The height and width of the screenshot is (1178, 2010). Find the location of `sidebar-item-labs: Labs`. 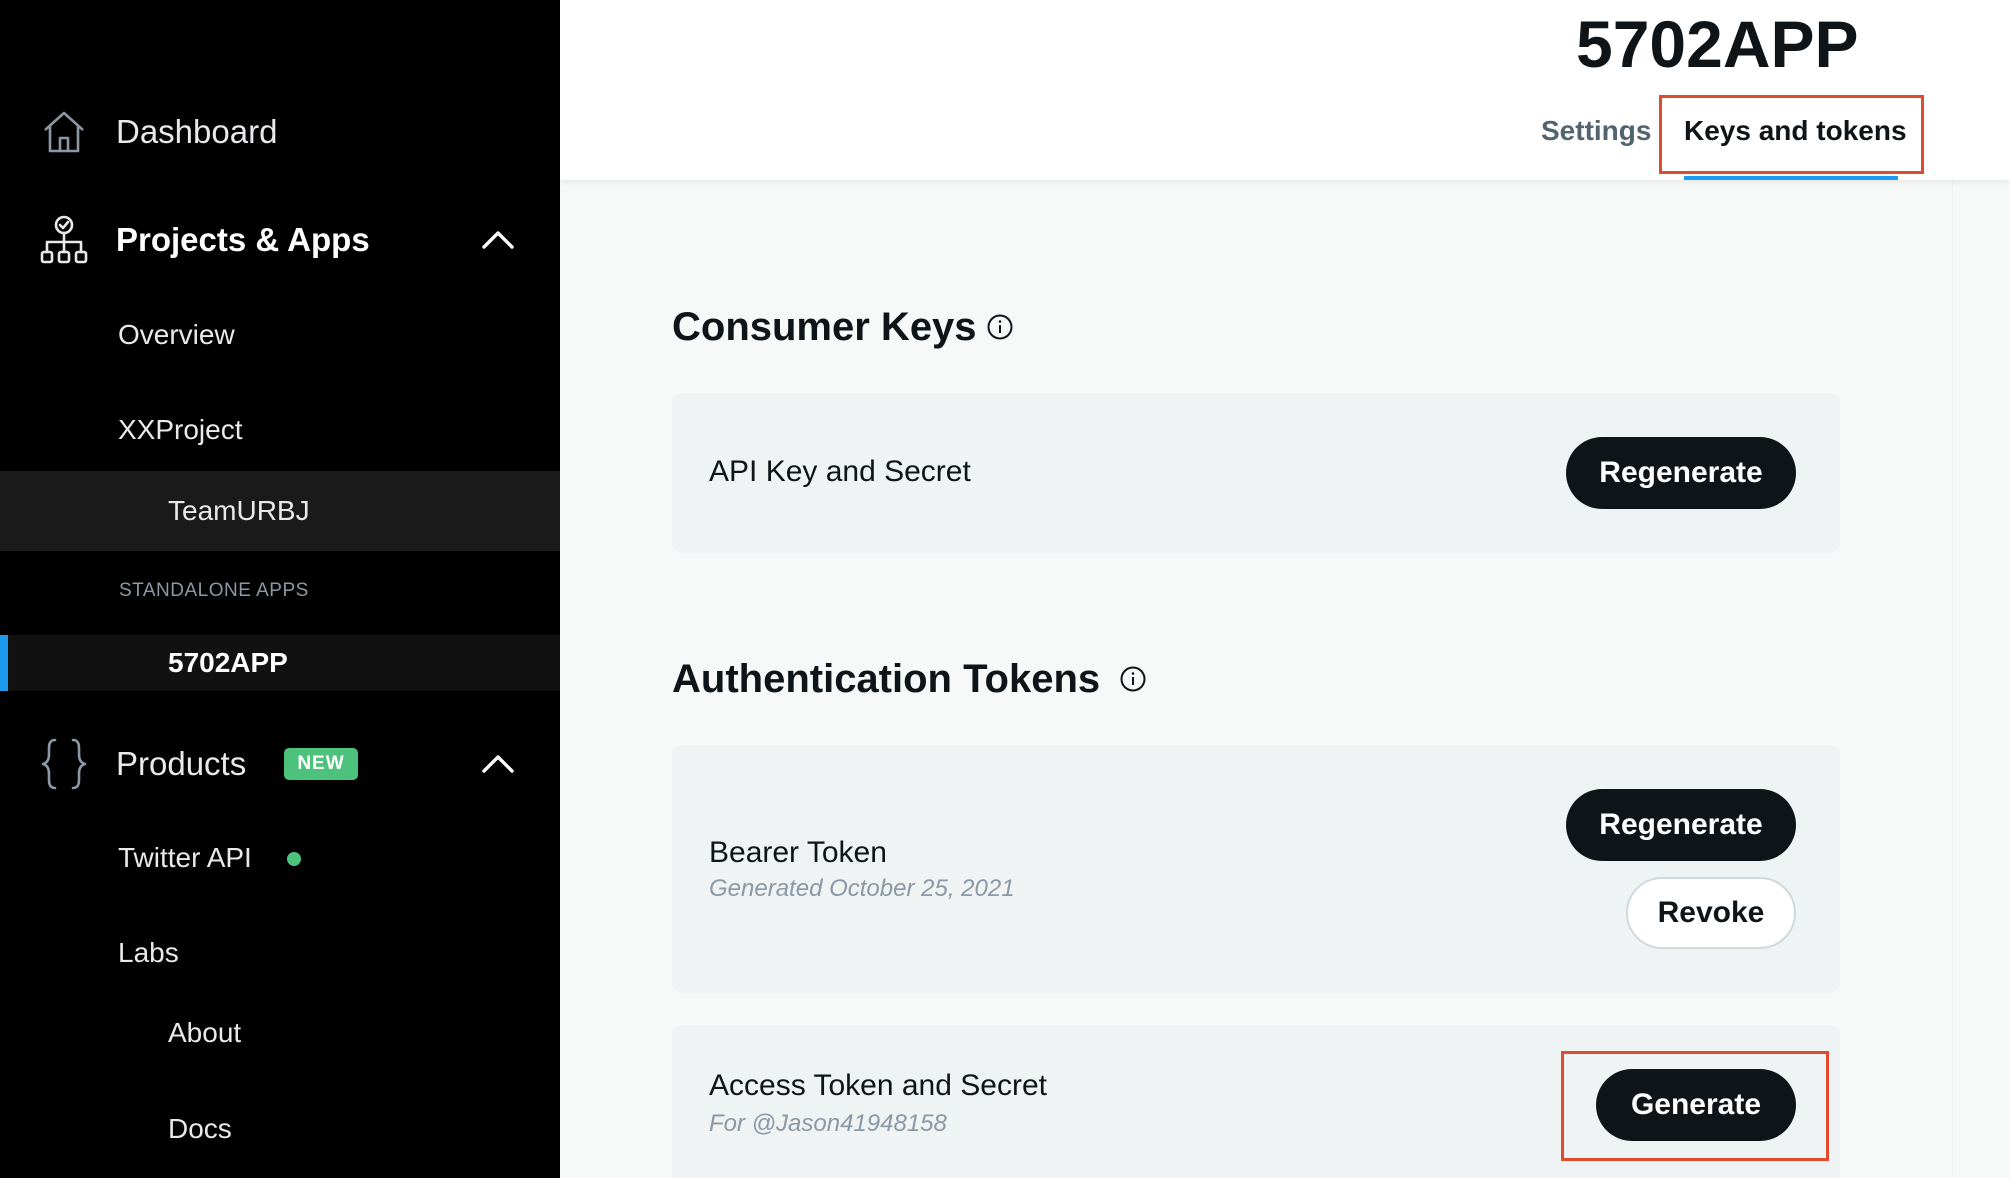

sidebar-item-labs: Labs is located at coordinates (280, 953).